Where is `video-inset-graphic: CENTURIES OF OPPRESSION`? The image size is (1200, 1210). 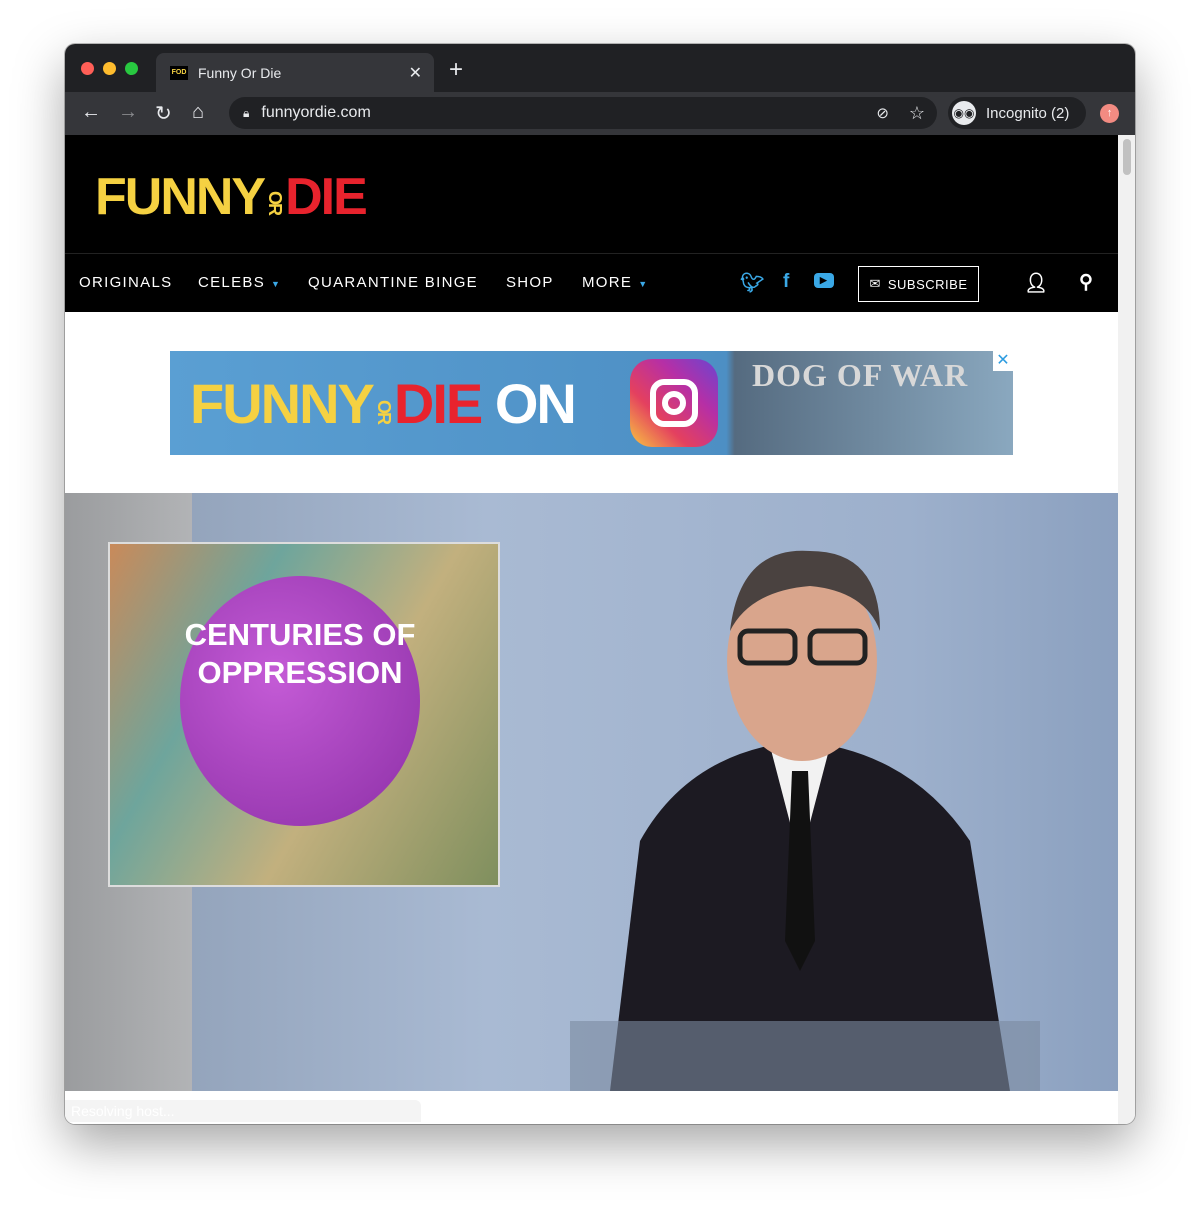 video-inset-graphic: CENTURIES OF OPPRESSION is located at coordinates (304, 714).